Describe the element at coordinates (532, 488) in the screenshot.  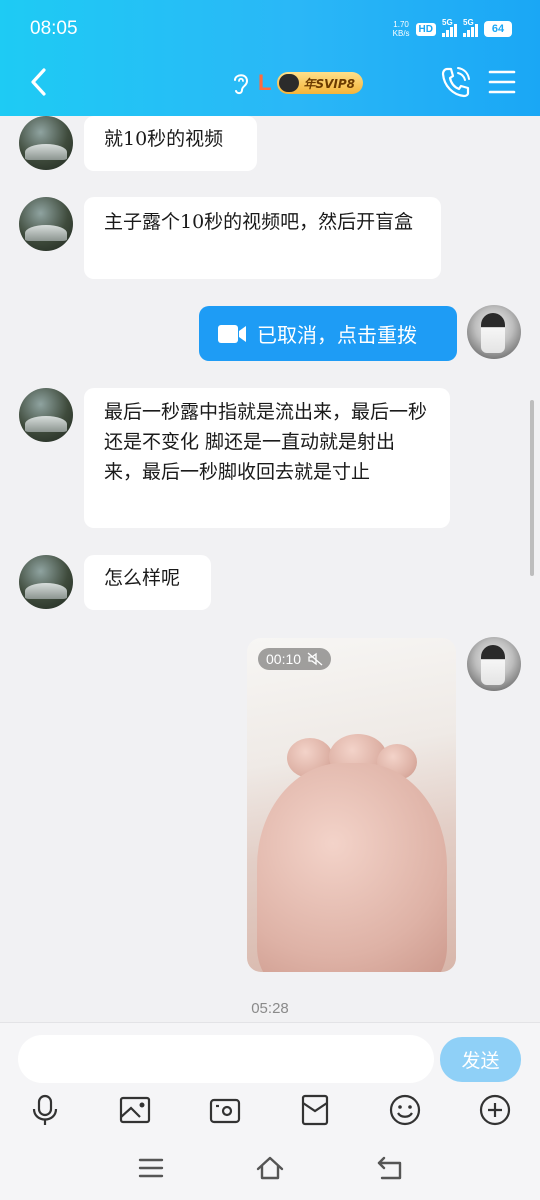
I see `scrollbar` at that location.